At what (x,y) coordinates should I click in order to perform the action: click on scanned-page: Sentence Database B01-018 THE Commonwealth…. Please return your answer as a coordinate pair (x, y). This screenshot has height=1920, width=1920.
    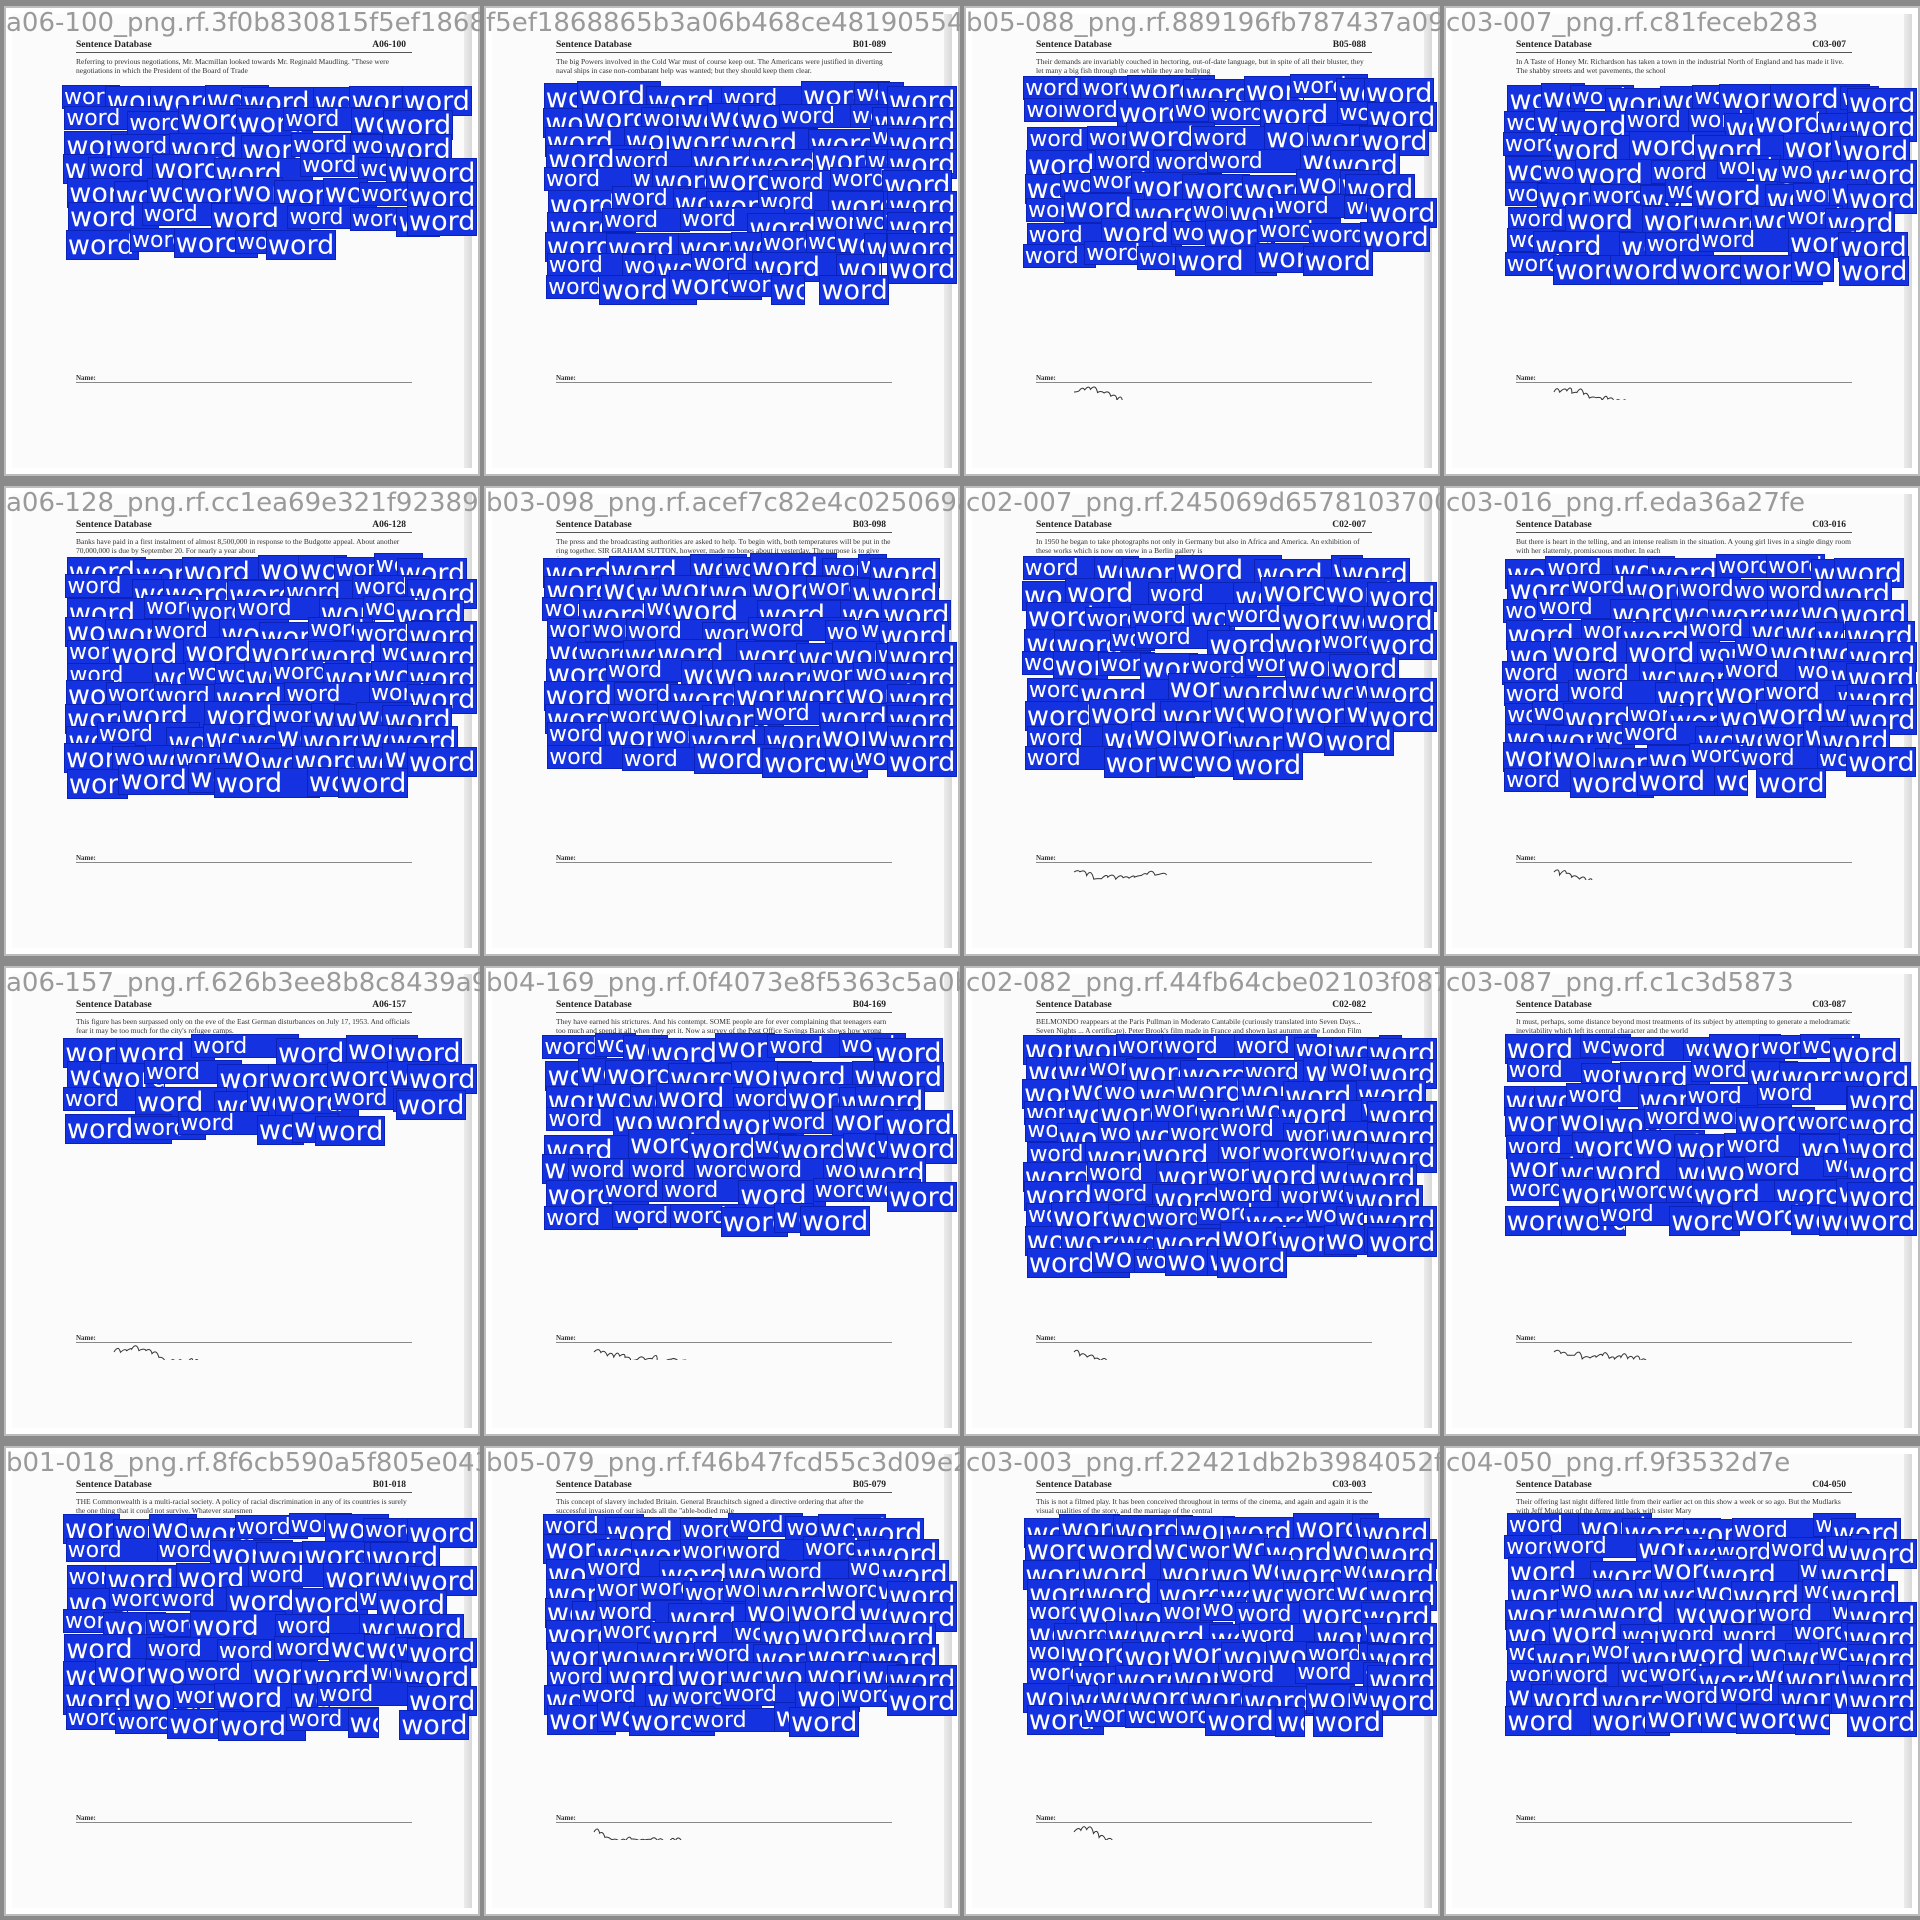
    Looking at the image, I should click on (244, 1681).